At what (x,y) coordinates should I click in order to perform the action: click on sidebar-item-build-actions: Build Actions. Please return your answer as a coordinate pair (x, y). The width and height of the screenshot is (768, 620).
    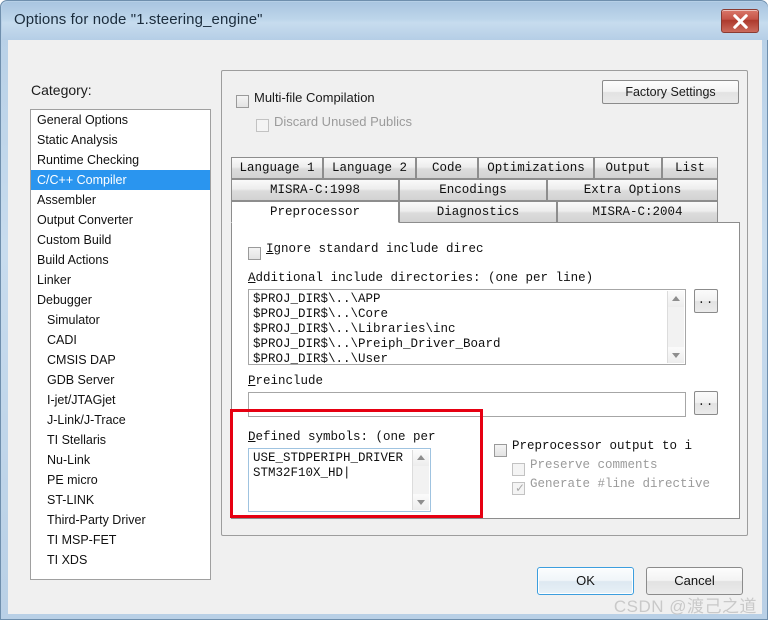
    Looking at the image, I should click on (120, 260).